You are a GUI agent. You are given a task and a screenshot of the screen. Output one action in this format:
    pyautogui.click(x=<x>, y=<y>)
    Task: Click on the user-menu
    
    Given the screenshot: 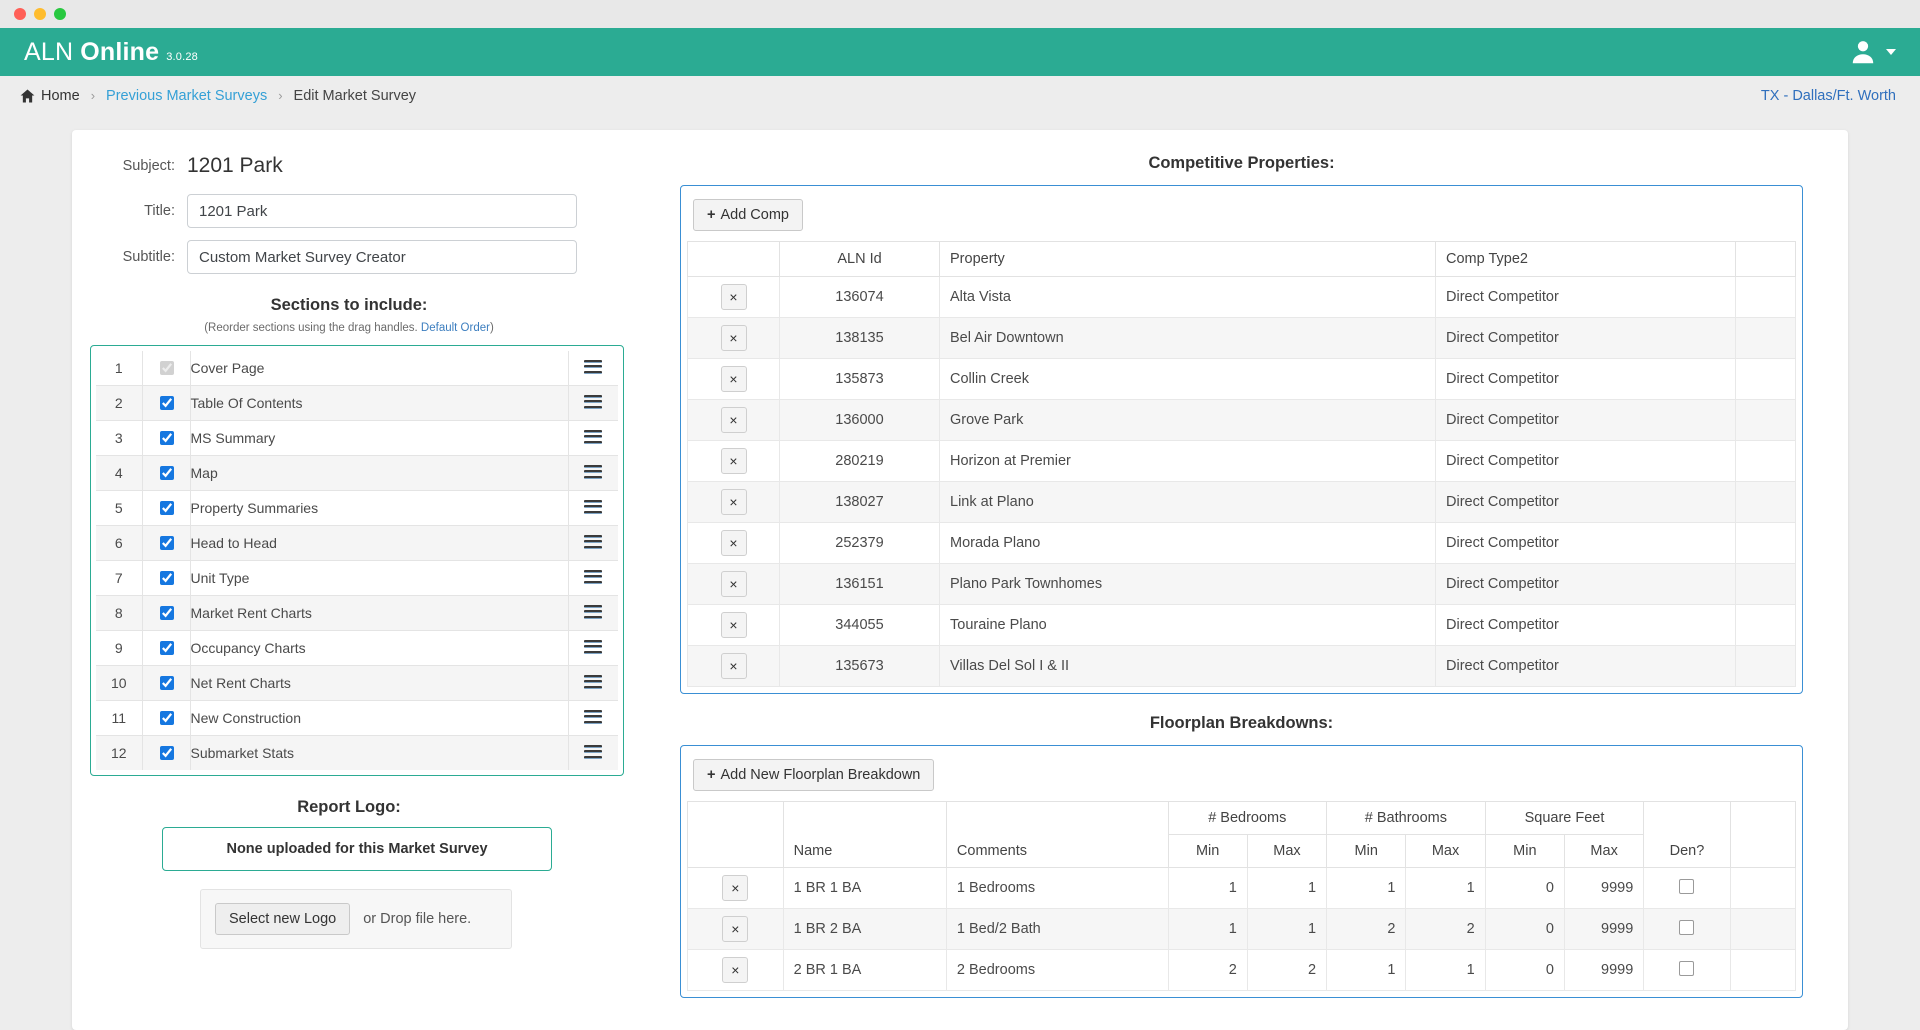 What is the action you would take?
    pyautogui.click(x=1872, y=52)
    